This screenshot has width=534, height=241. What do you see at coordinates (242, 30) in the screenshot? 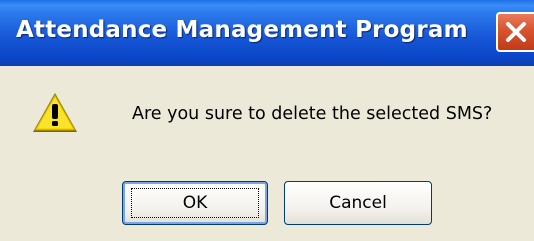
I see `window-title: Attendance Management Program` at bounding box center [242, 30].